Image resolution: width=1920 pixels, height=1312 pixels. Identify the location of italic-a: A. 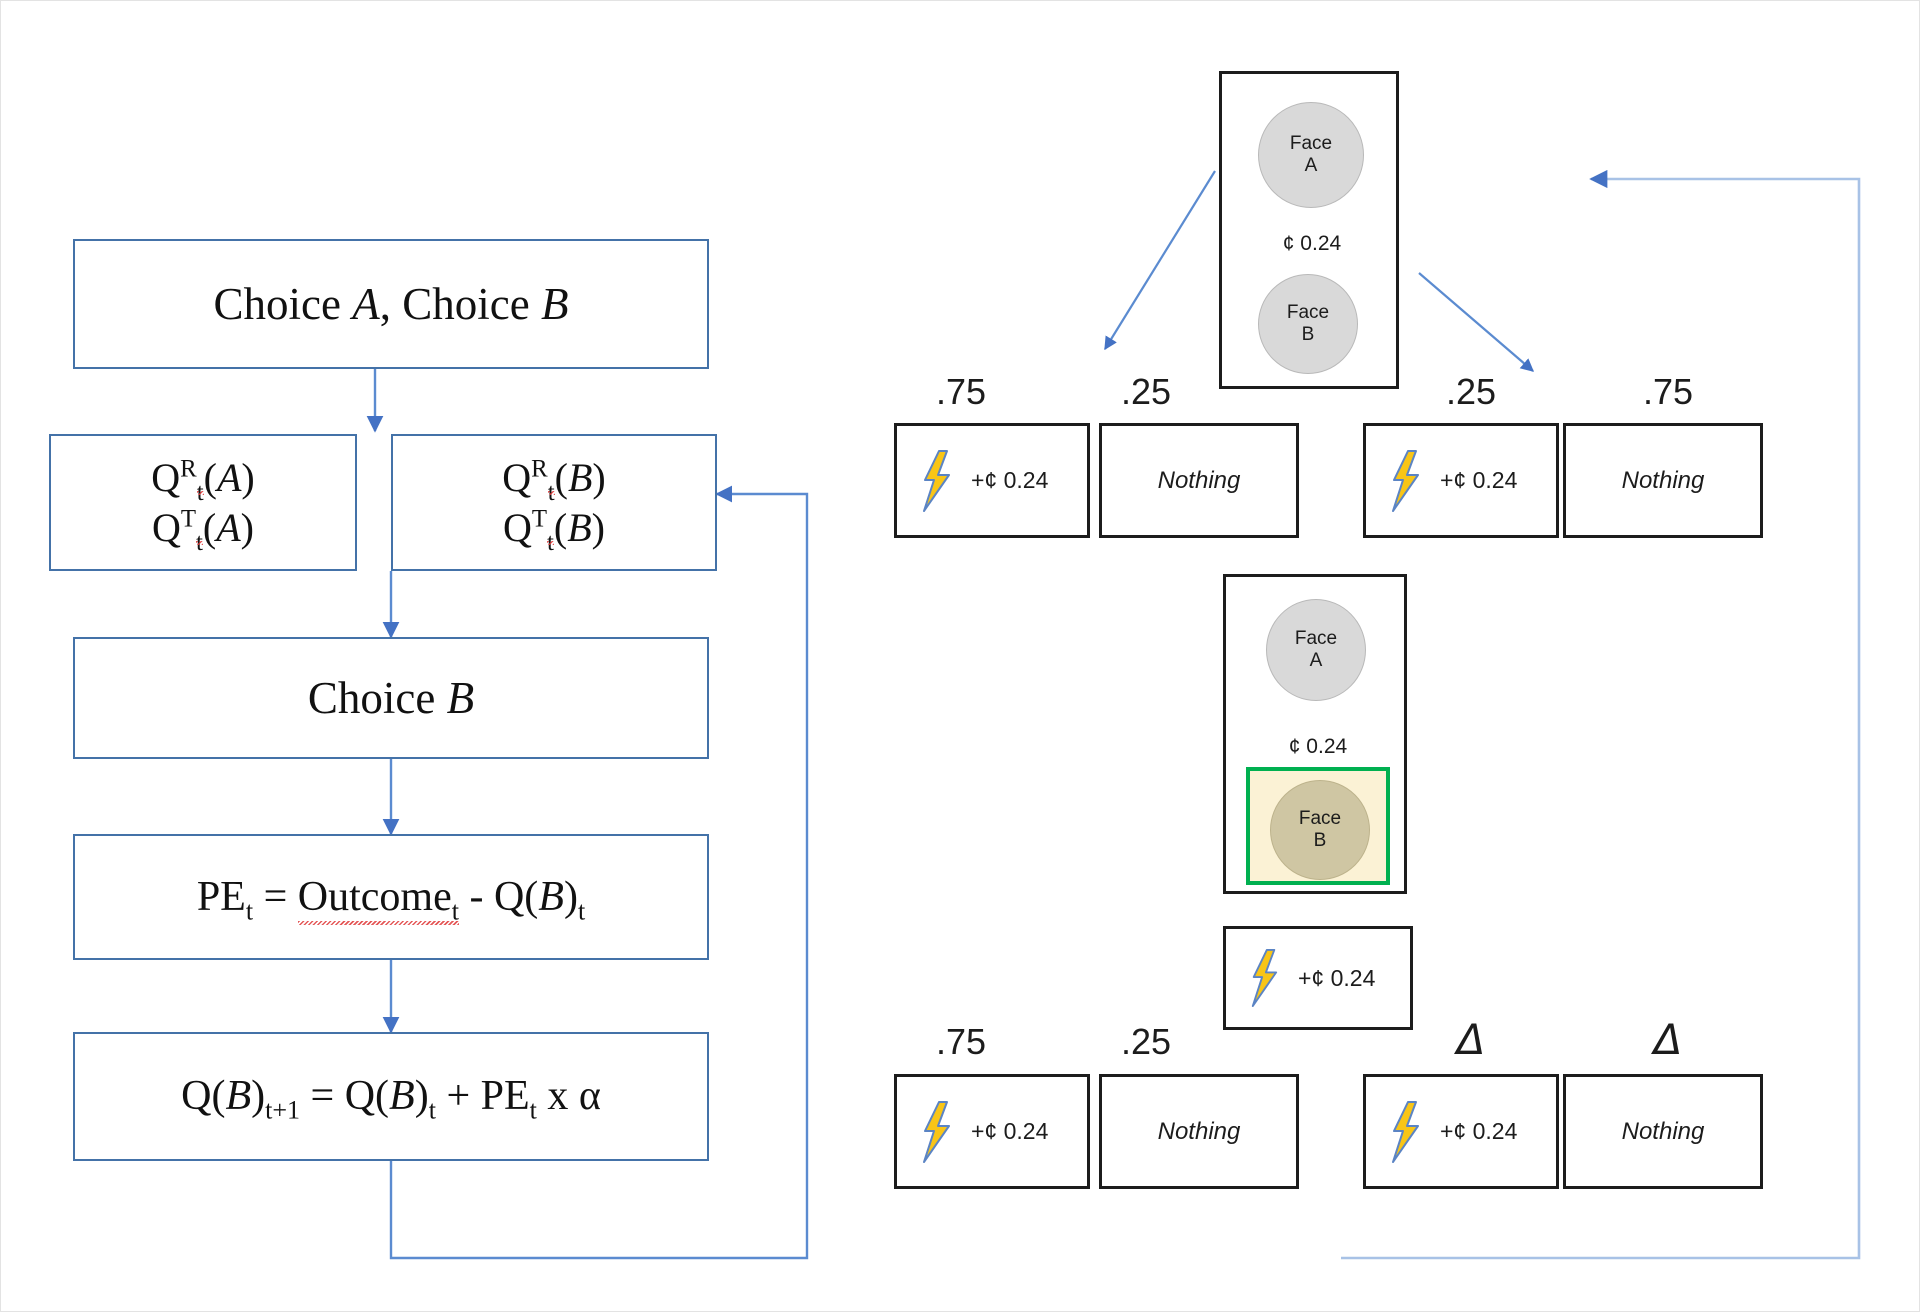
(366, 303).